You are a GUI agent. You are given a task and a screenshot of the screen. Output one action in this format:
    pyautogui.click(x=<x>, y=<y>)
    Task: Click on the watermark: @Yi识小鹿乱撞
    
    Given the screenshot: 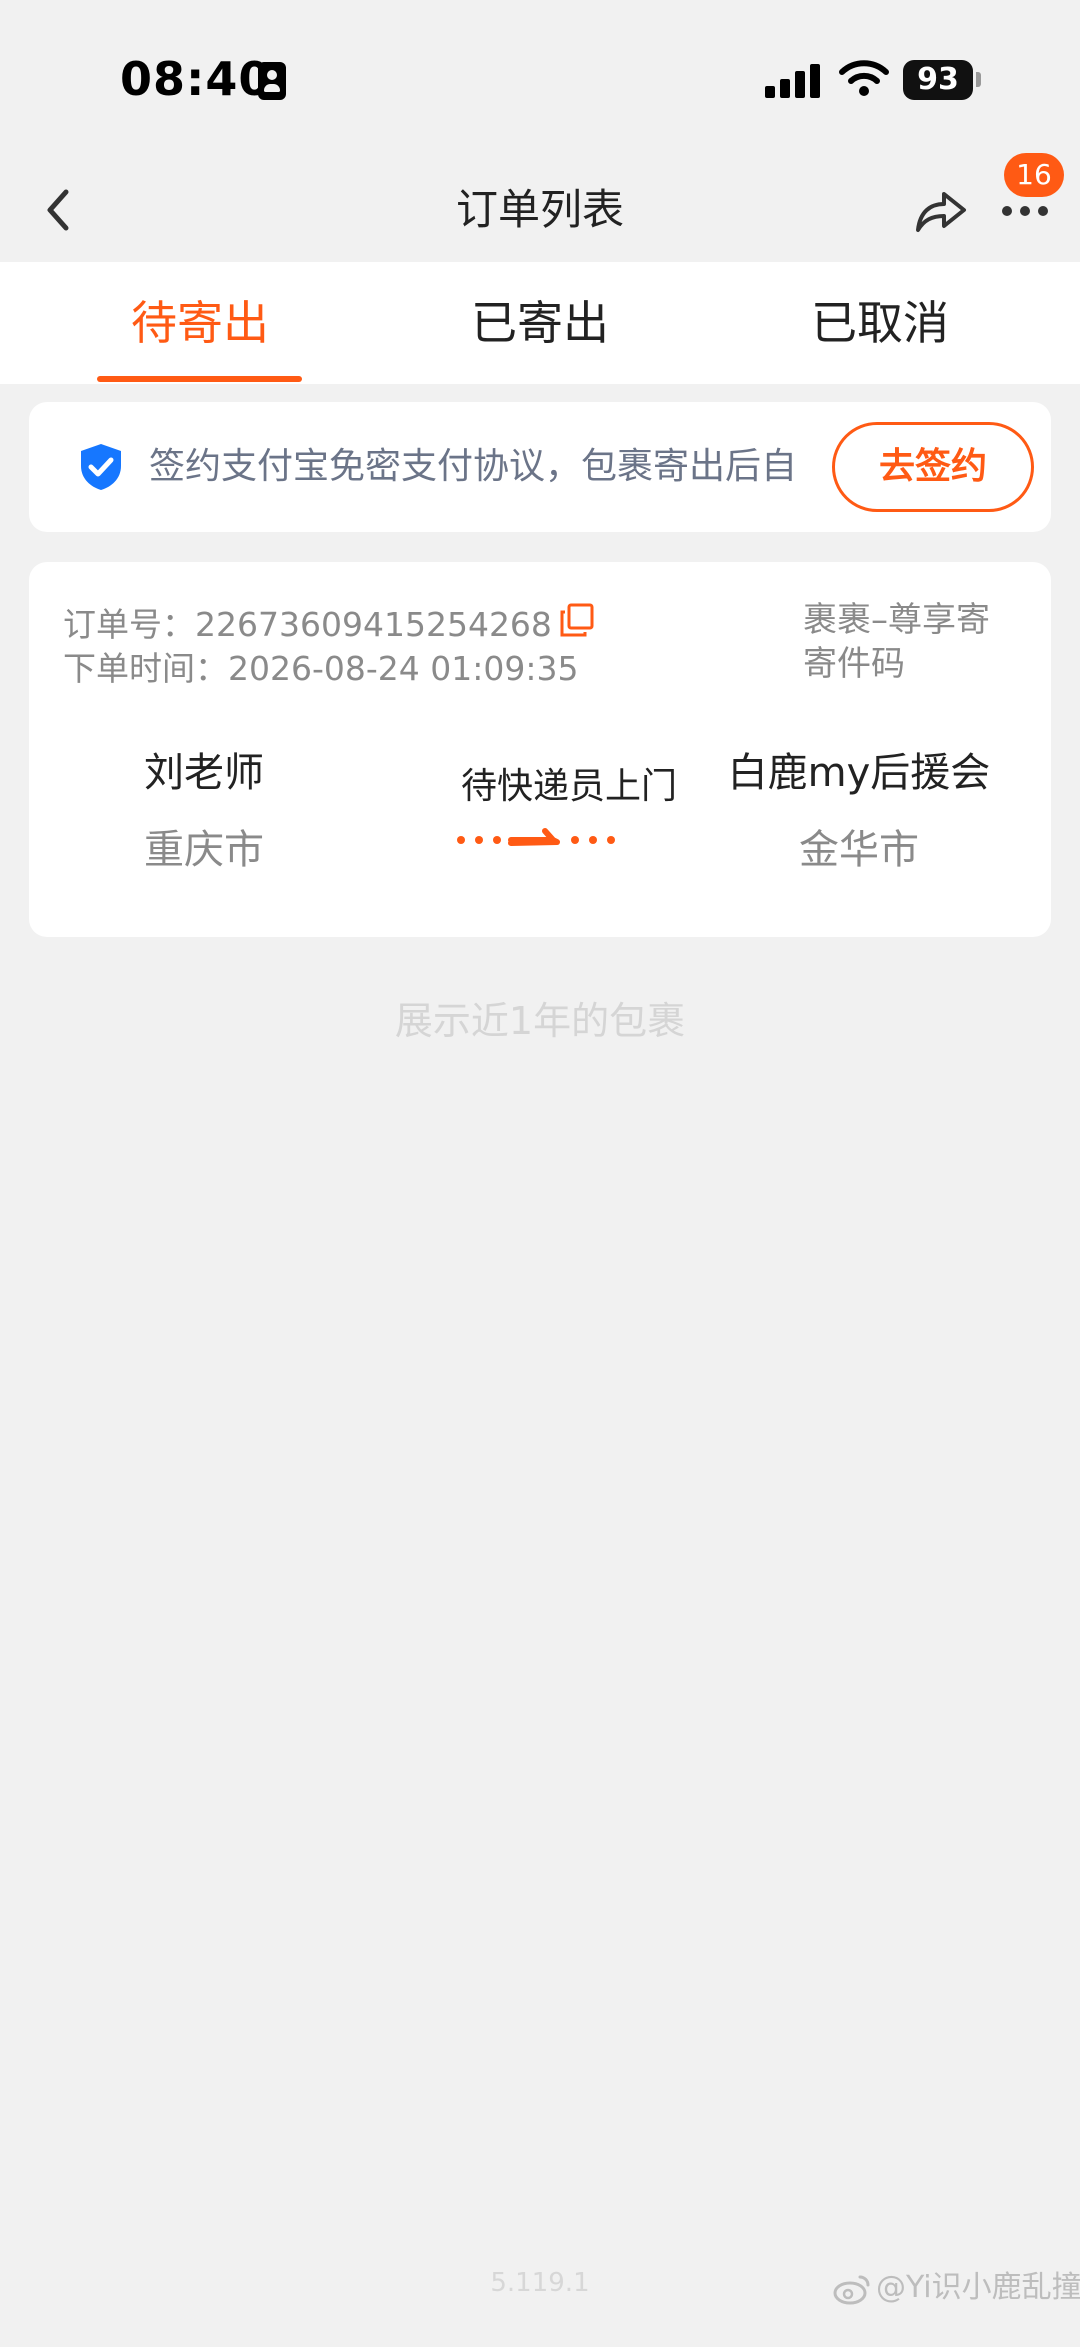 What is the action you would take?
    pyautogui.click(x=956, y=2287)
    